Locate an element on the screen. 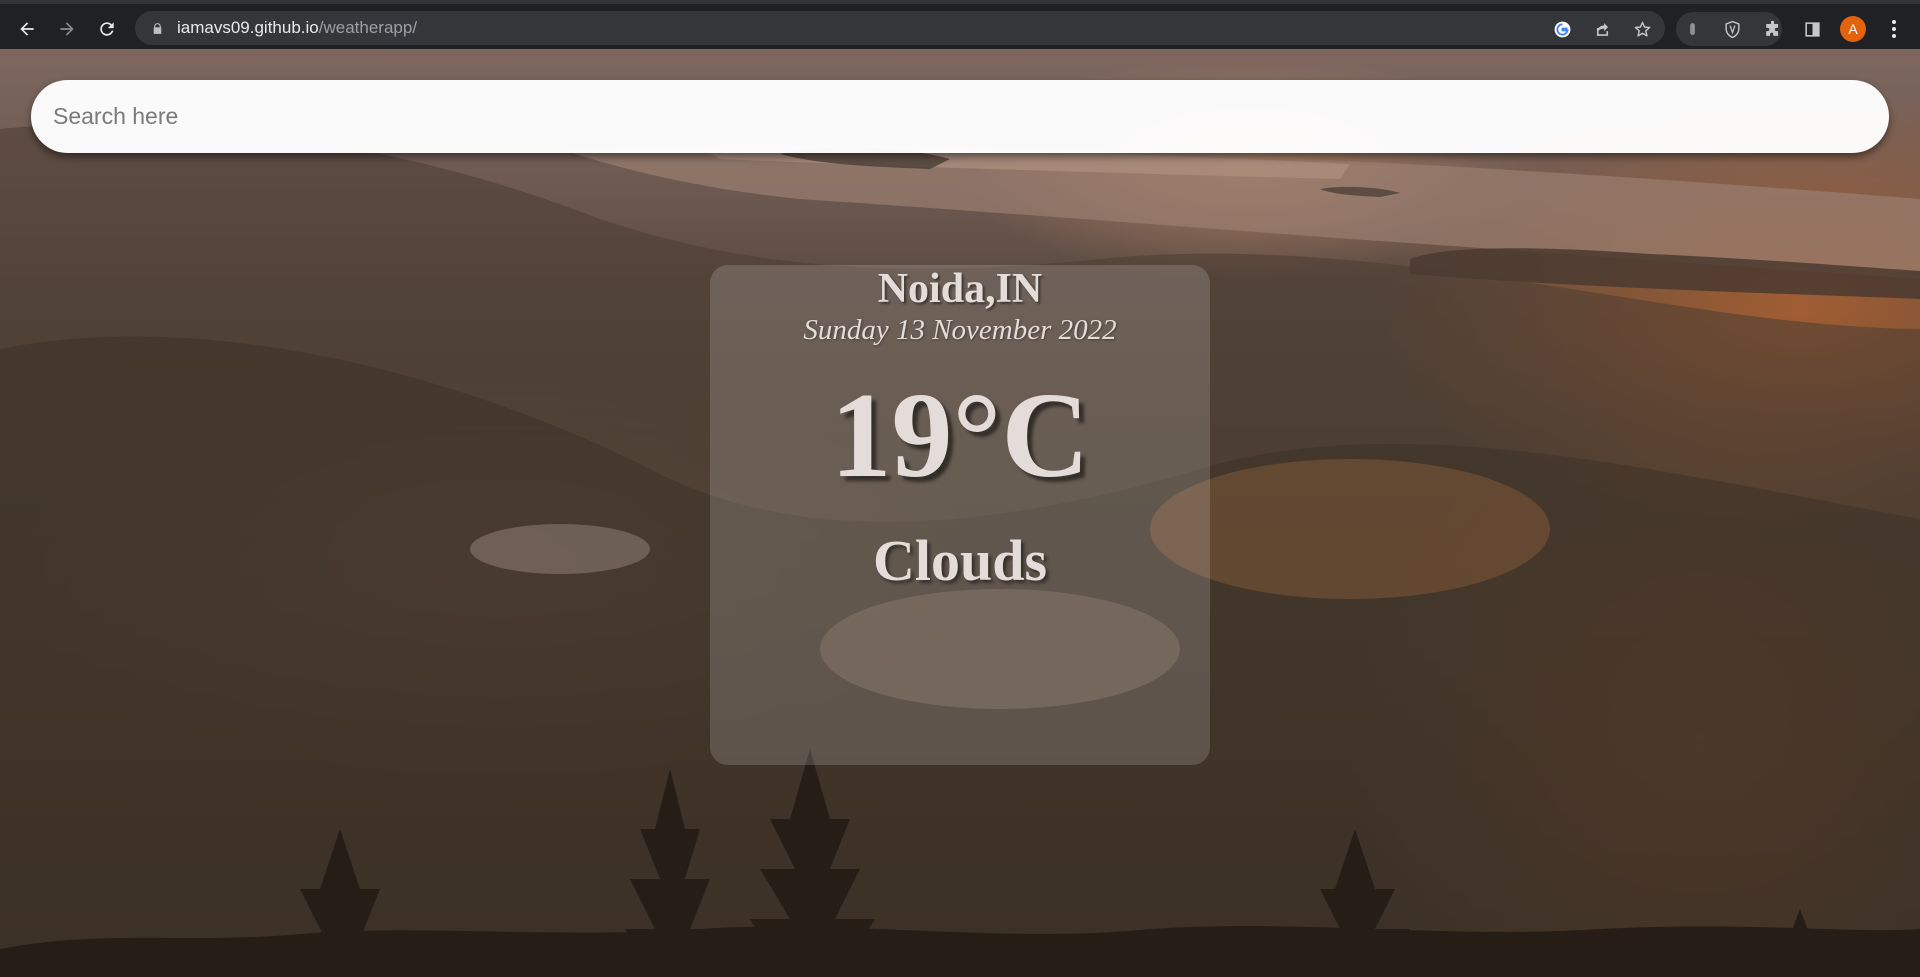 The image size is (1920, 977). profile-avatar: A is located at coordinates (1853, 29).